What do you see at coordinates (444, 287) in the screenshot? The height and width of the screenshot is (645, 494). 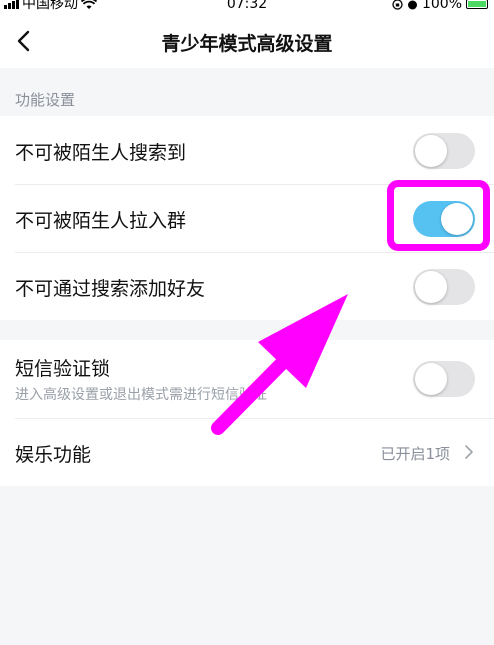 I see `no-search-add-friend-toggle` at bounding box center [444, 287].